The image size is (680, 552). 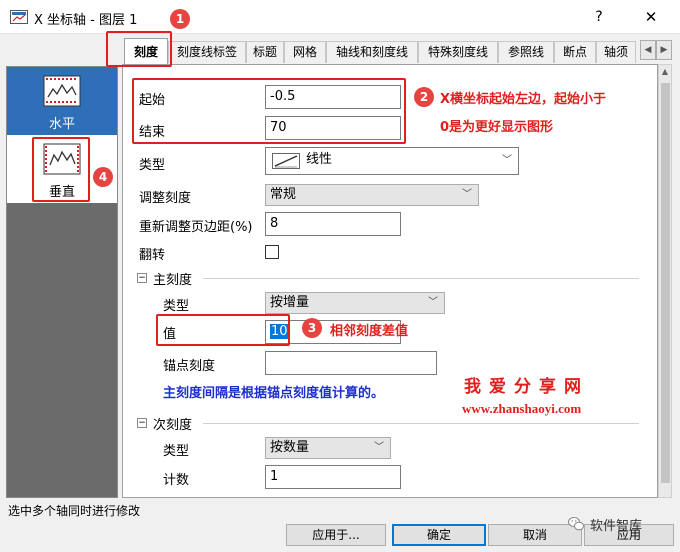 What do you see at coordinates (165, 198) in the screenshot?
I see `rescale-label: 调整刻度` at bounding box center [165, 198].